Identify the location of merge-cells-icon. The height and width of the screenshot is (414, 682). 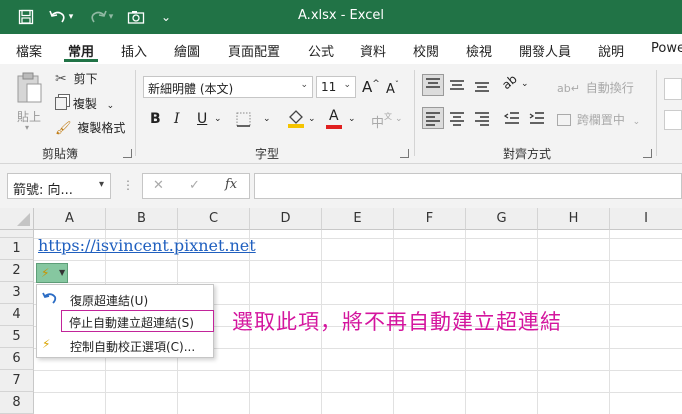
(564, 120).